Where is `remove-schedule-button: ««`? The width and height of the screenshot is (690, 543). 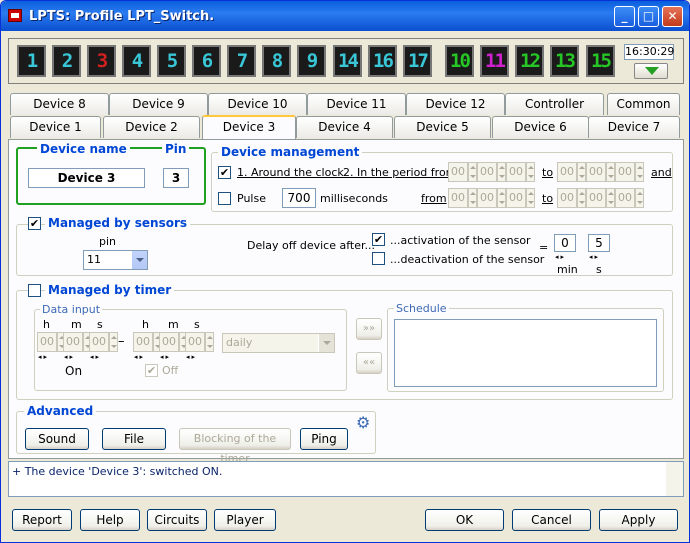 remove-schedule-button: «« is located at coordinates (369, 363).